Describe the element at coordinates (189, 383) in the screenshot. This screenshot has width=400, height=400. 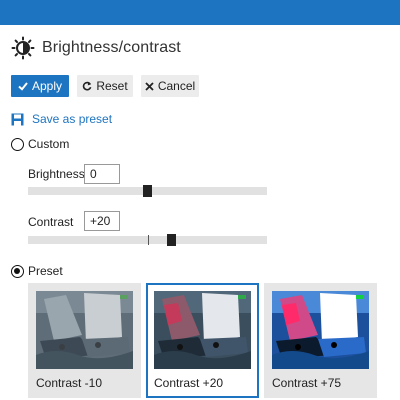
I see `preset-item-label: Contrast +20` at that location.